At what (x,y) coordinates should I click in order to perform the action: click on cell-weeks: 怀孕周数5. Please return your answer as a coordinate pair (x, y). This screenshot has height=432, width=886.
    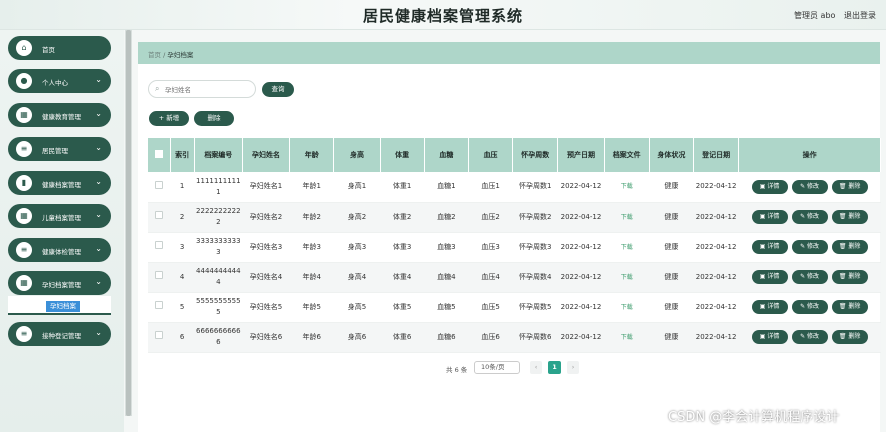
    Looking at the image, I should click on (535, 307).